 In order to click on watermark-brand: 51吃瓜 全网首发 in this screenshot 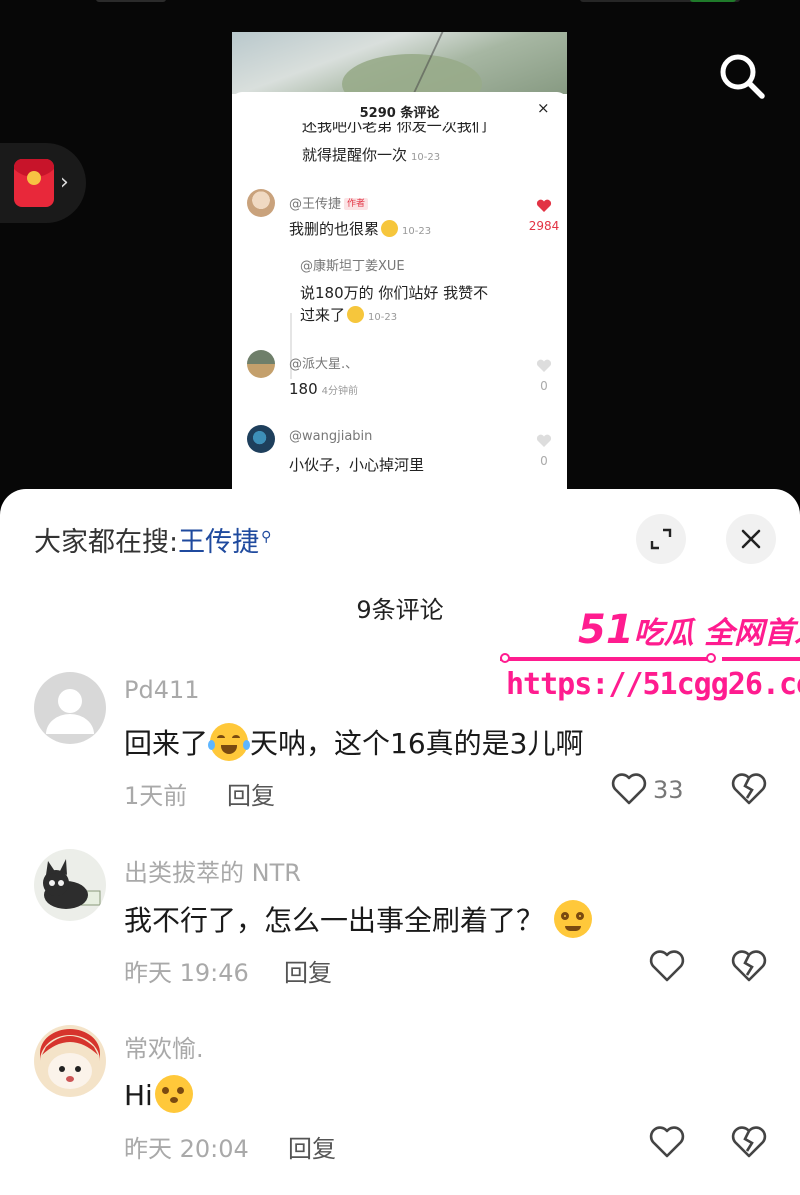, I will do `click(689, 630)`.